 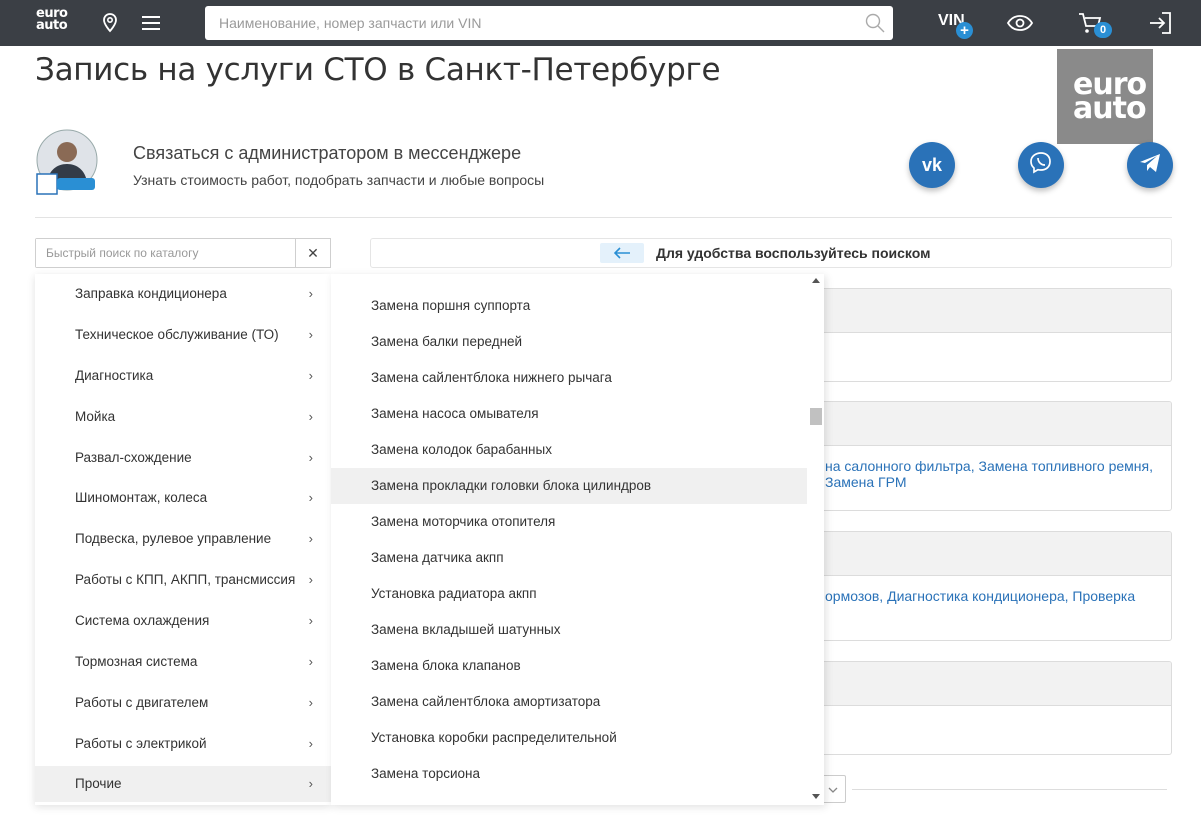 What do you see at coordinates (183, 417) in the screenshot?
I see `category-item: Мойка ›` at bounding box center [183, 417].